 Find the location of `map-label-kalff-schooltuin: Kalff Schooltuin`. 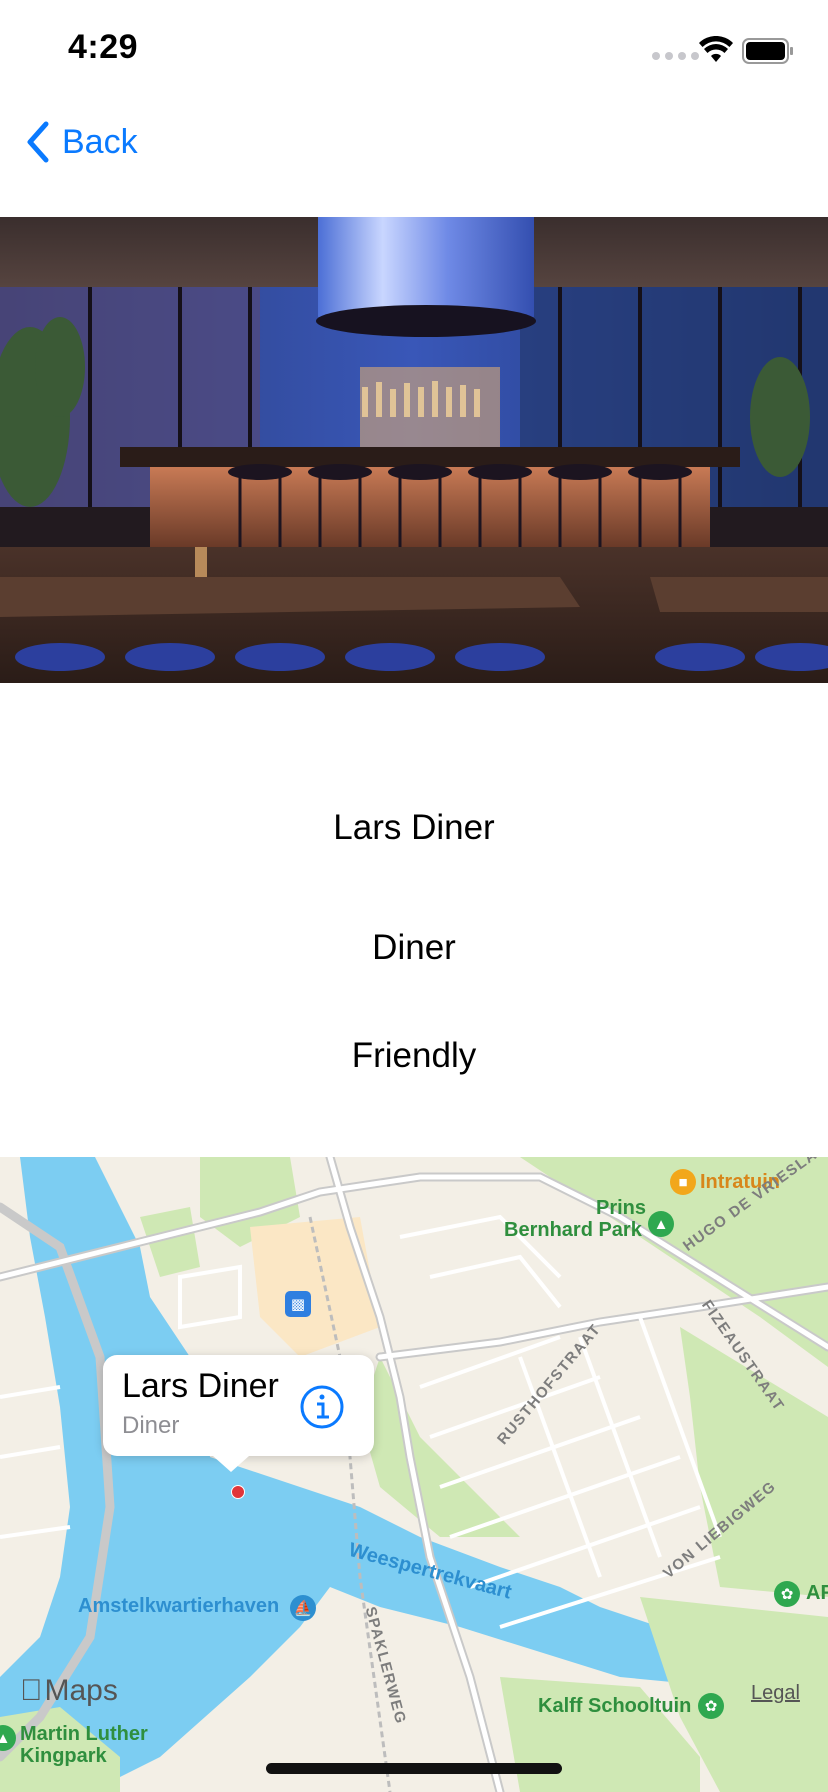

map-label-kalff-schooltuin: Kalff Schooltuin is located at coordinates (615, 1706).